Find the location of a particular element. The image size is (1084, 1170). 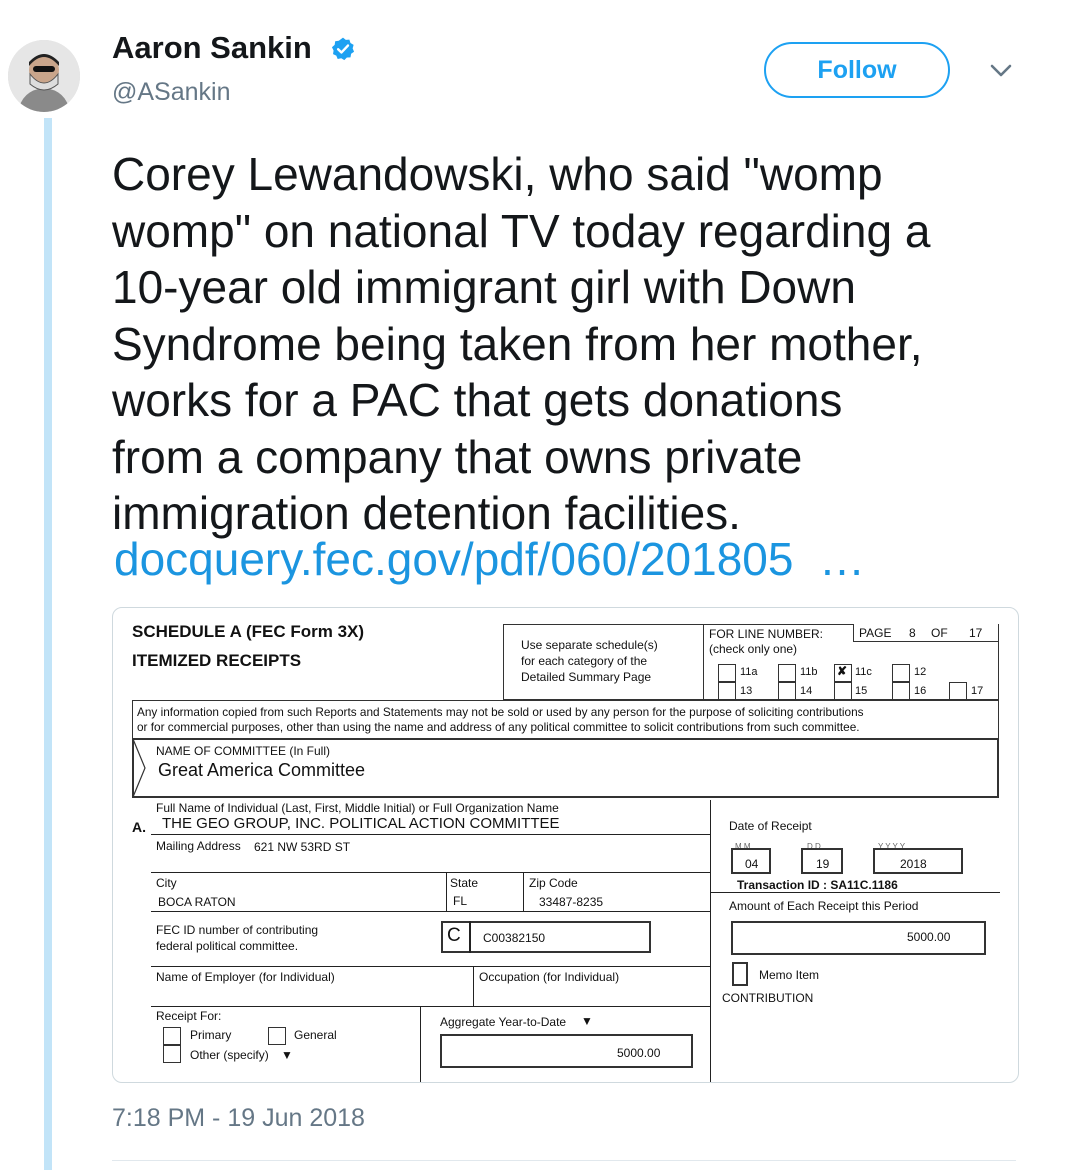

occupation-label: Occupation (for Individual) is located at coordinates (549, 977).